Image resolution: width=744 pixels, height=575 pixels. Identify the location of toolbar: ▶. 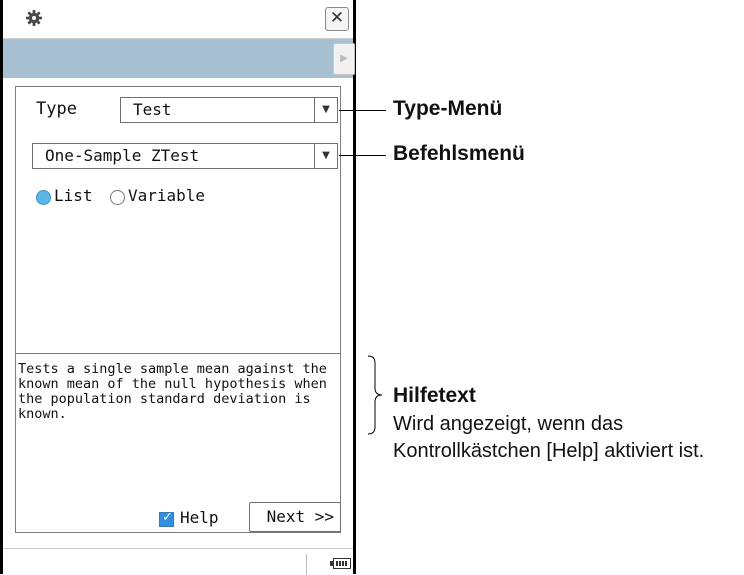
(179, 58).